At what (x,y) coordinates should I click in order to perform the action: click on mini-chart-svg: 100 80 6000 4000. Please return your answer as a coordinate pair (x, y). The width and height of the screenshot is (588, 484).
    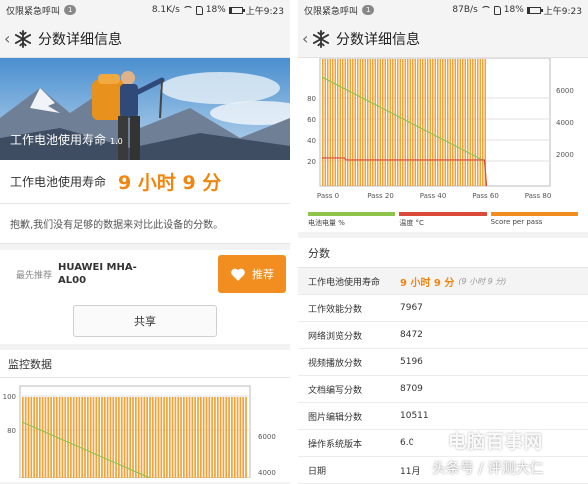
    Looking at the image, I should click on (139, 432).